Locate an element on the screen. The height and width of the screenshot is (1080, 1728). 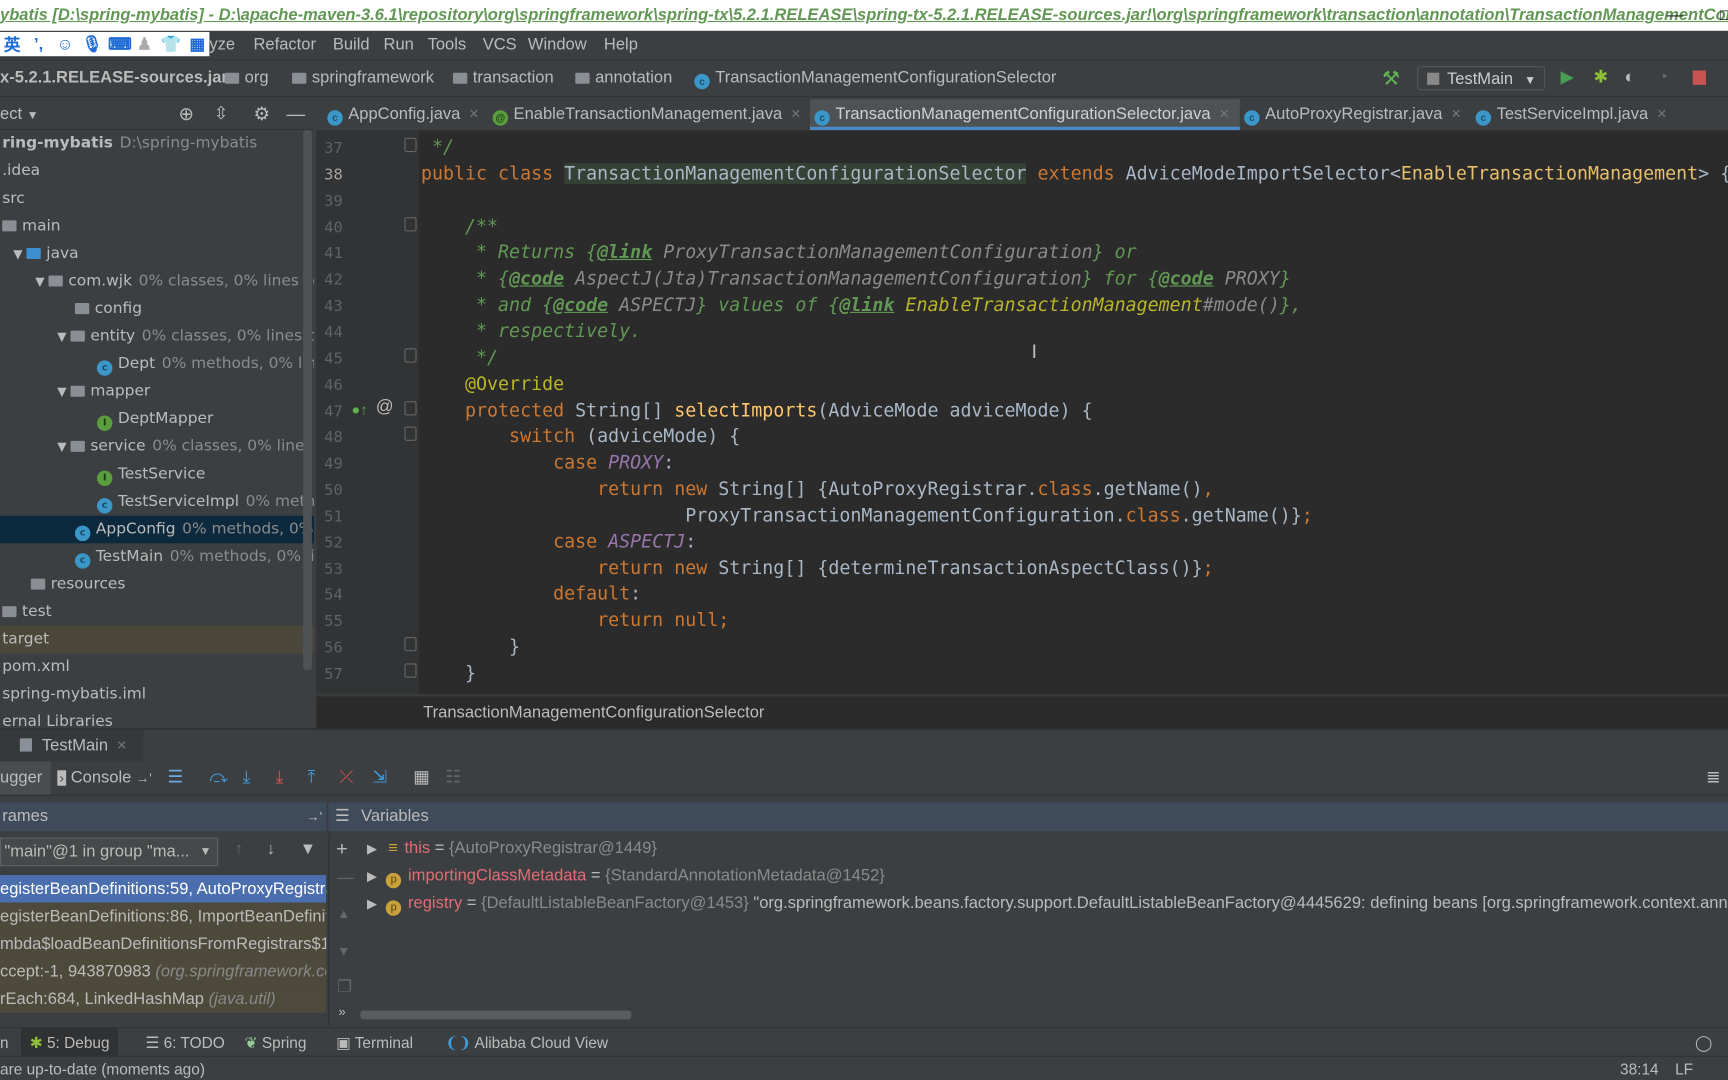
drop-frame-icon: ⤫ is located at coordinates (346, 778).